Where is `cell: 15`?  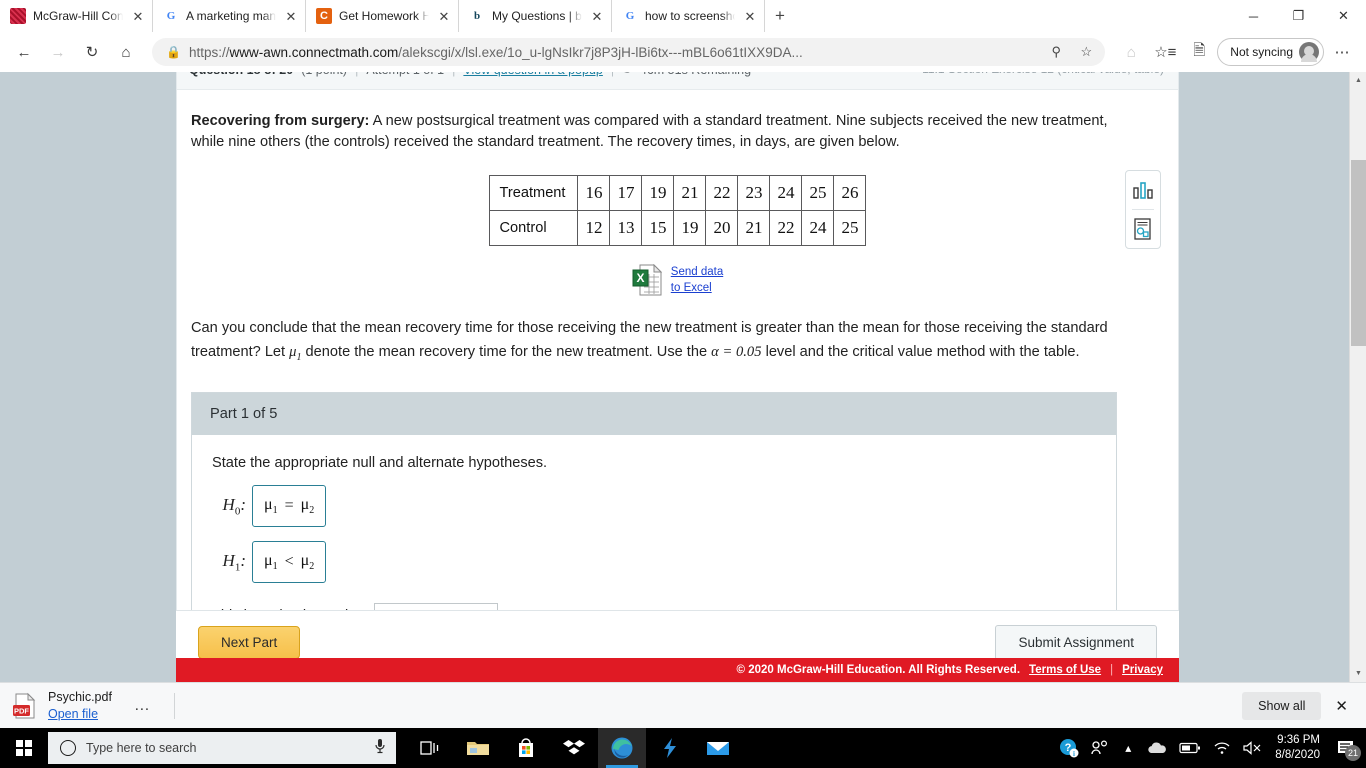 cell: 15 is located at coordinates (658, 228).